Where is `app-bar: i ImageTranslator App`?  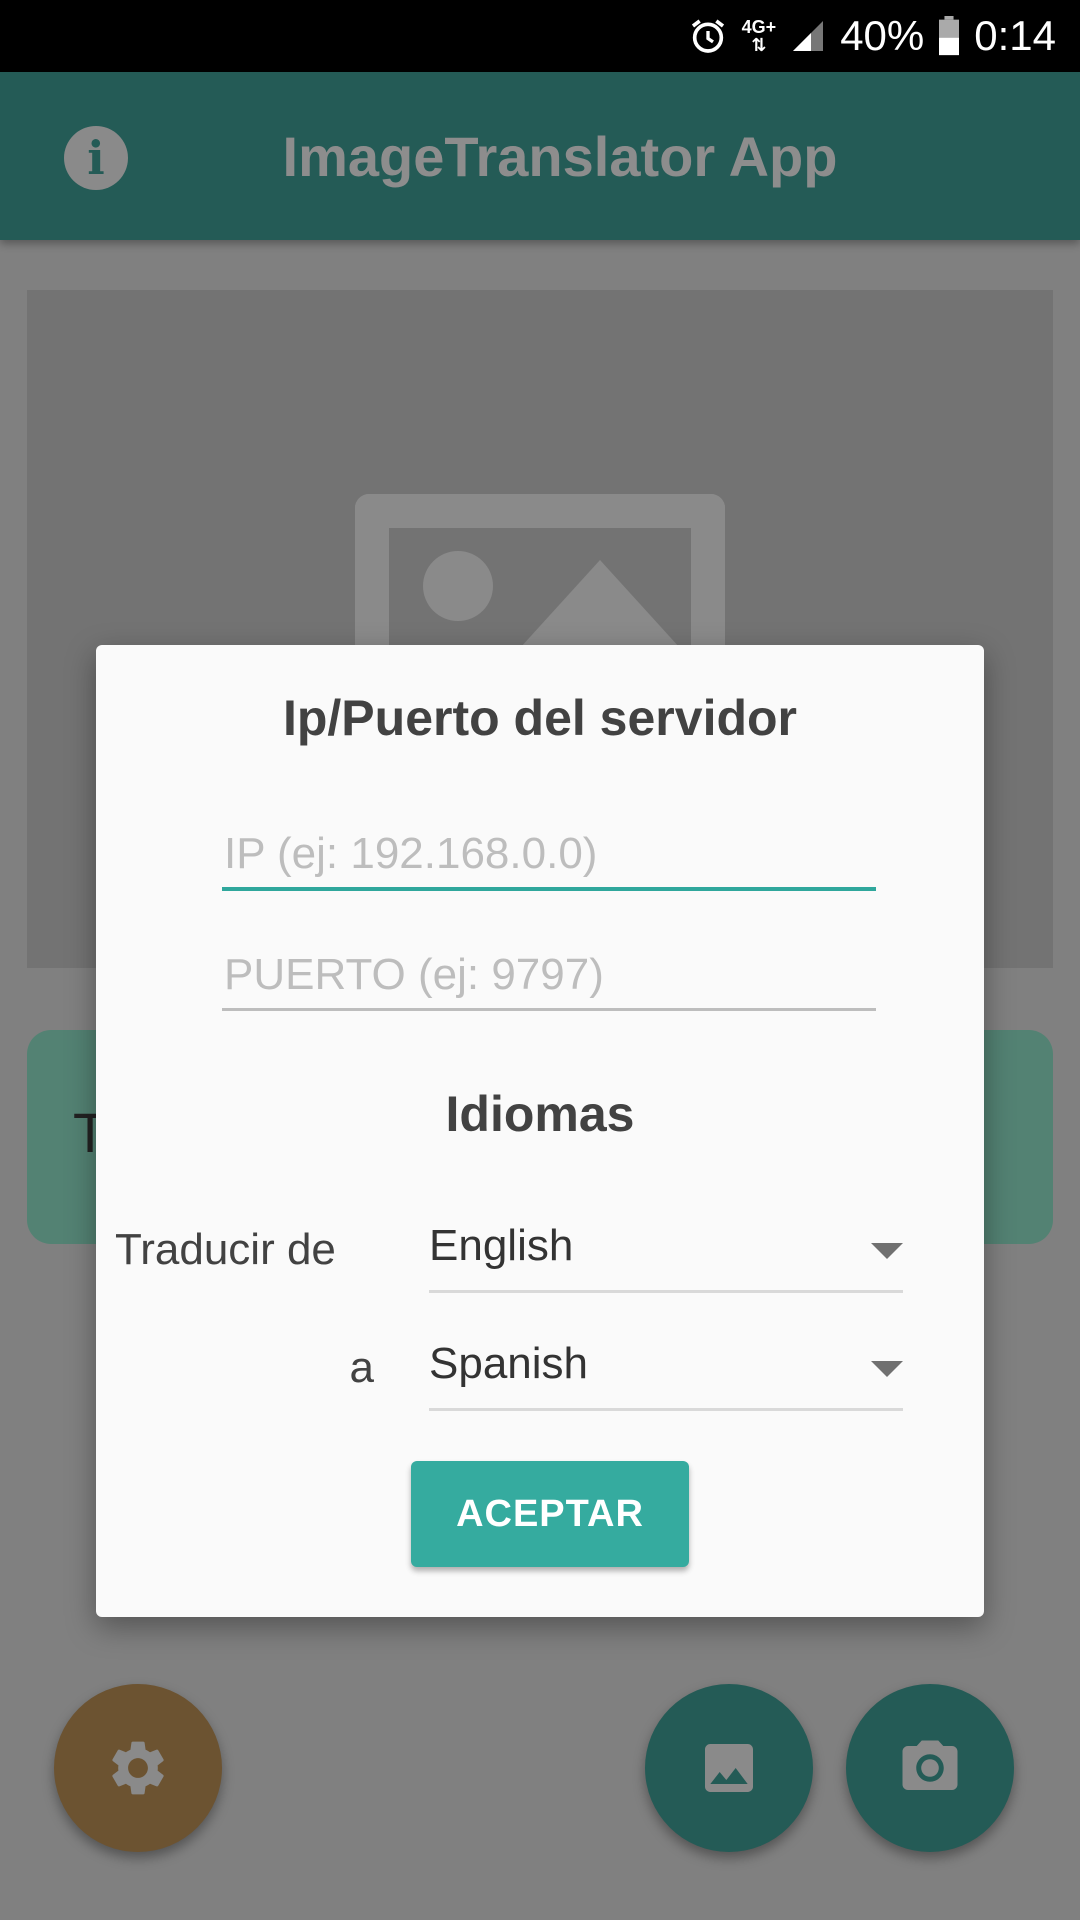
app-bar: i ImageTranslator App is located at coordinates (540, 156).